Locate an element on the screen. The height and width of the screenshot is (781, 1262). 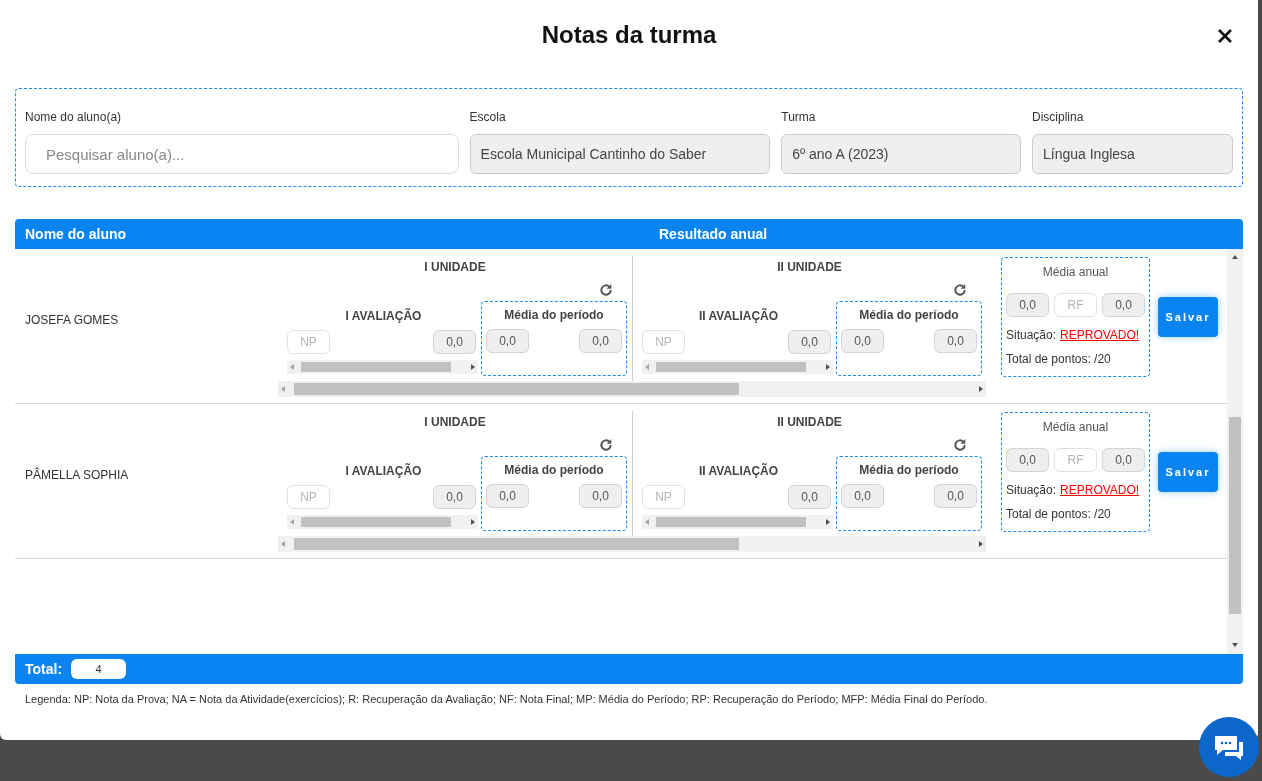
close-icon is located at coordinates (1225, 36).